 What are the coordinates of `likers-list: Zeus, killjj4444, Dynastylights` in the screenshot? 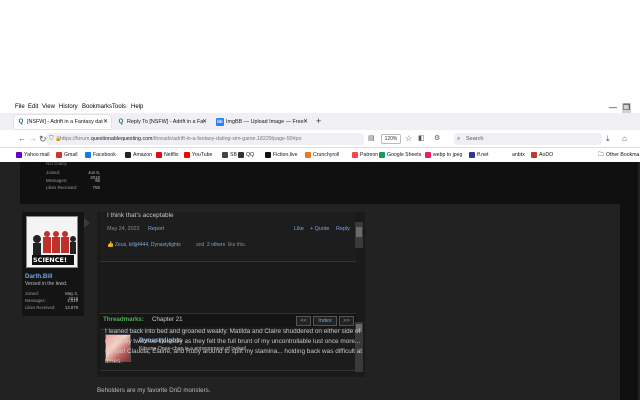 It's located at (148, 245).